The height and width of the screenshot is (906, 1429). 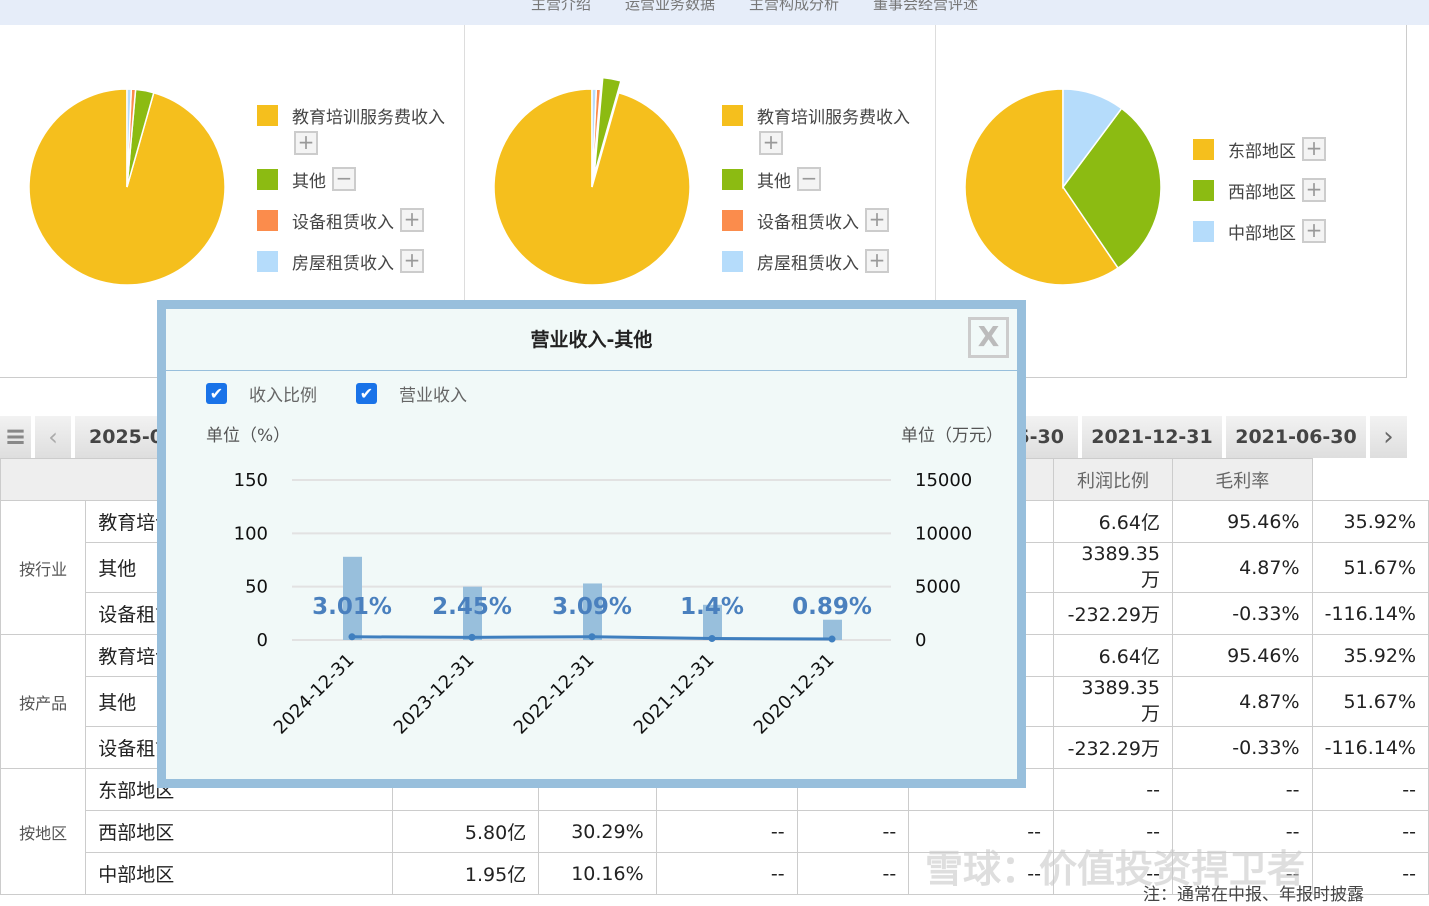 What do you see at coordinates (1253, 895) in the screenshot?
I see `footnote: 注：通常在中报、年报时披露` at bounding box center [1253, 895].